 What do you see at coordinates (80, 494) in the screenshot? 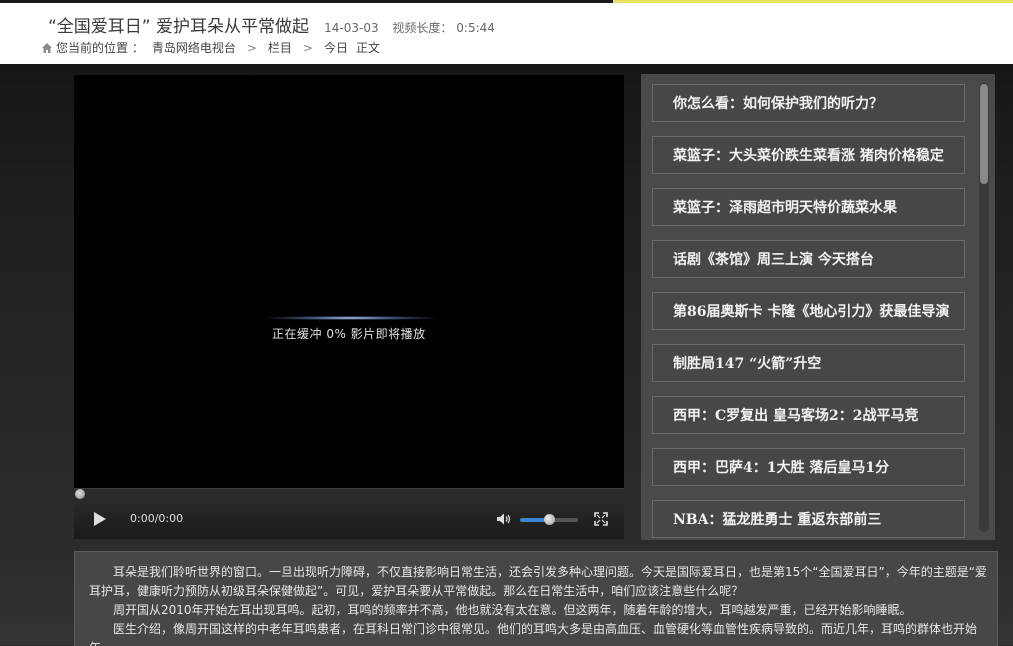
I see `seek-knob` at bounding box center [80, 494].